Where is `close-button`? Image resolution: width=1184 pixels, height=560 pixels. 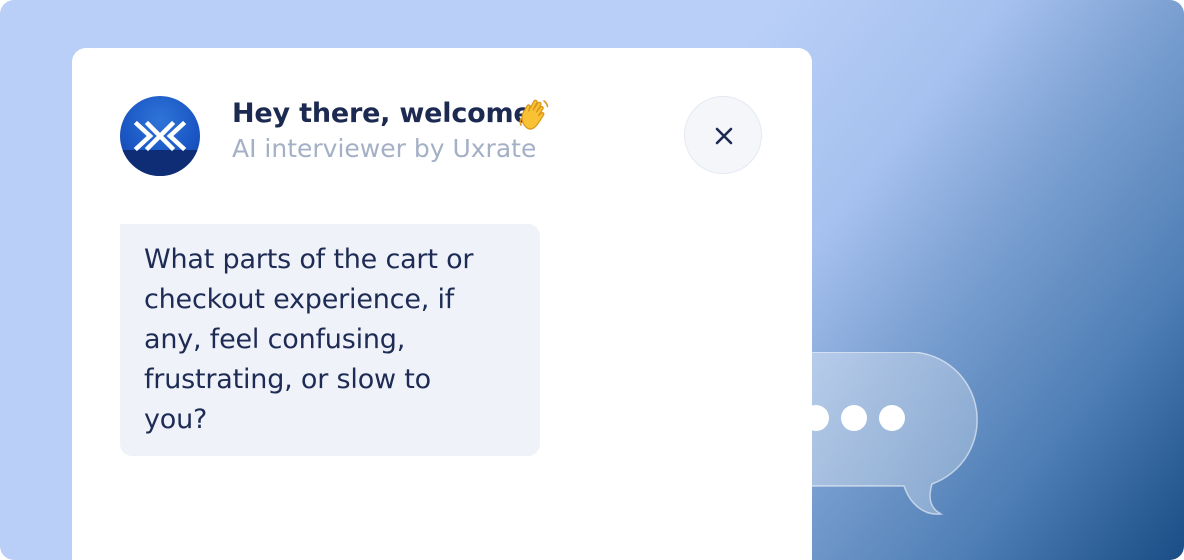
close-button is located at coordinates (723, 135).